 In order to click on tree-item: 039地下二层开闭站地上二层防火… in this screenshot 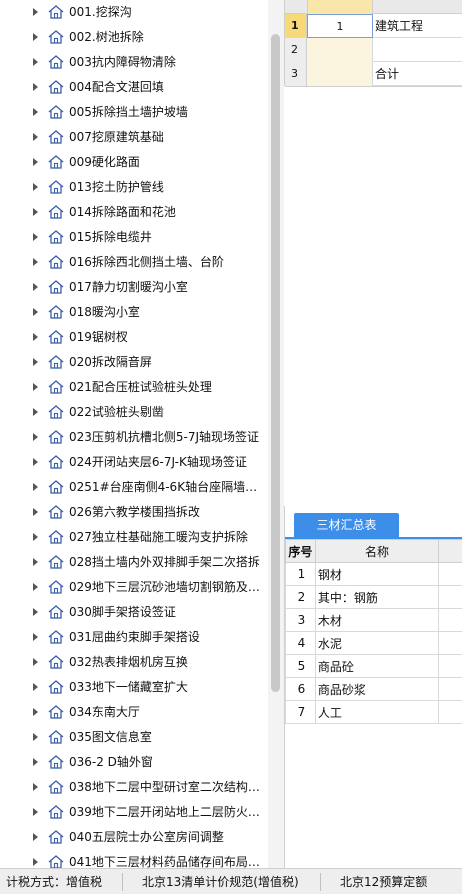, I will do `click(134, 812)`.